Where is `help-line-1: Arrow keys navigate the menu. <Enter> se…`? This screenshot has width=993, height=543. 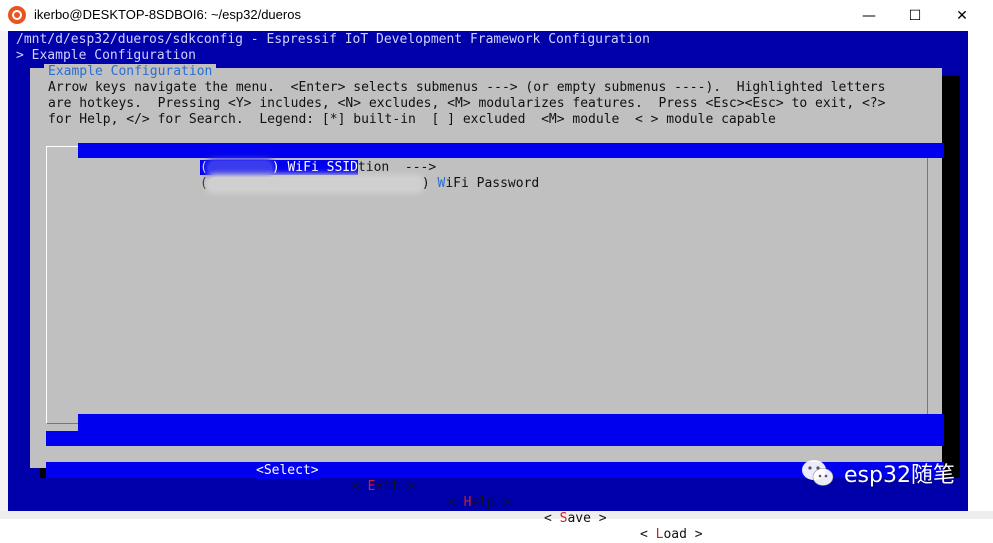
help-line-1: Arrow keys navigate the menu. <Enter> se… is located at coordinates (467, 87).